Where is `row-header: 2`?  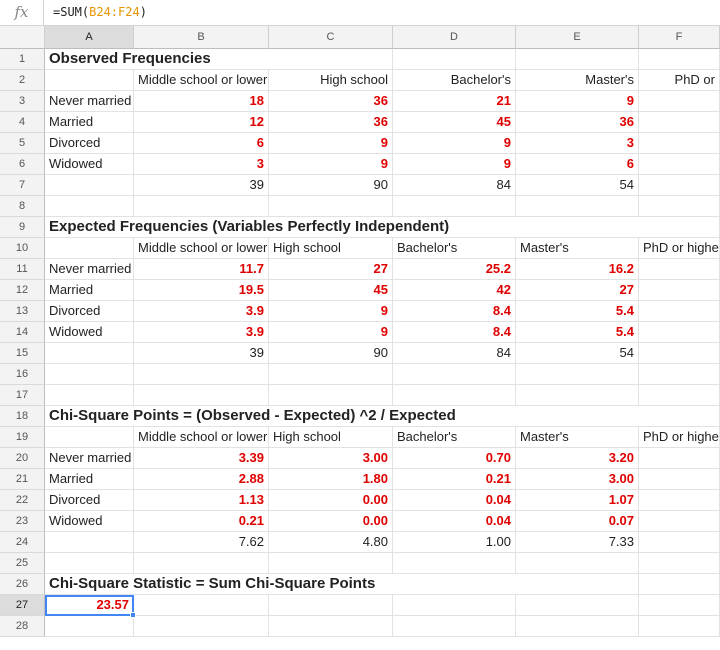 row-header: 2 is located at coordinates (22, 80).